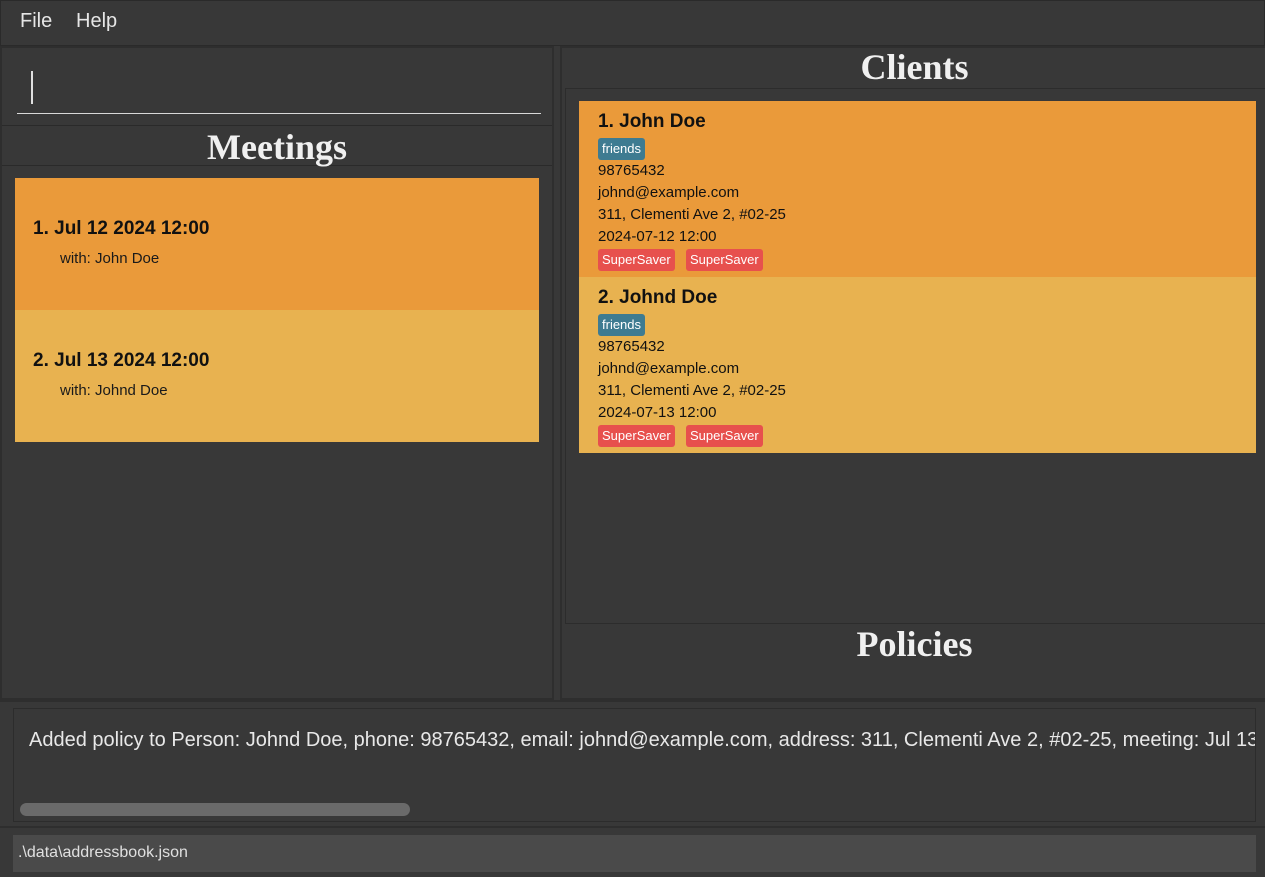 The image size is (1265, 877). I want to click on status-bar-inner: .\data\addressbook.json, so click(634, 853).